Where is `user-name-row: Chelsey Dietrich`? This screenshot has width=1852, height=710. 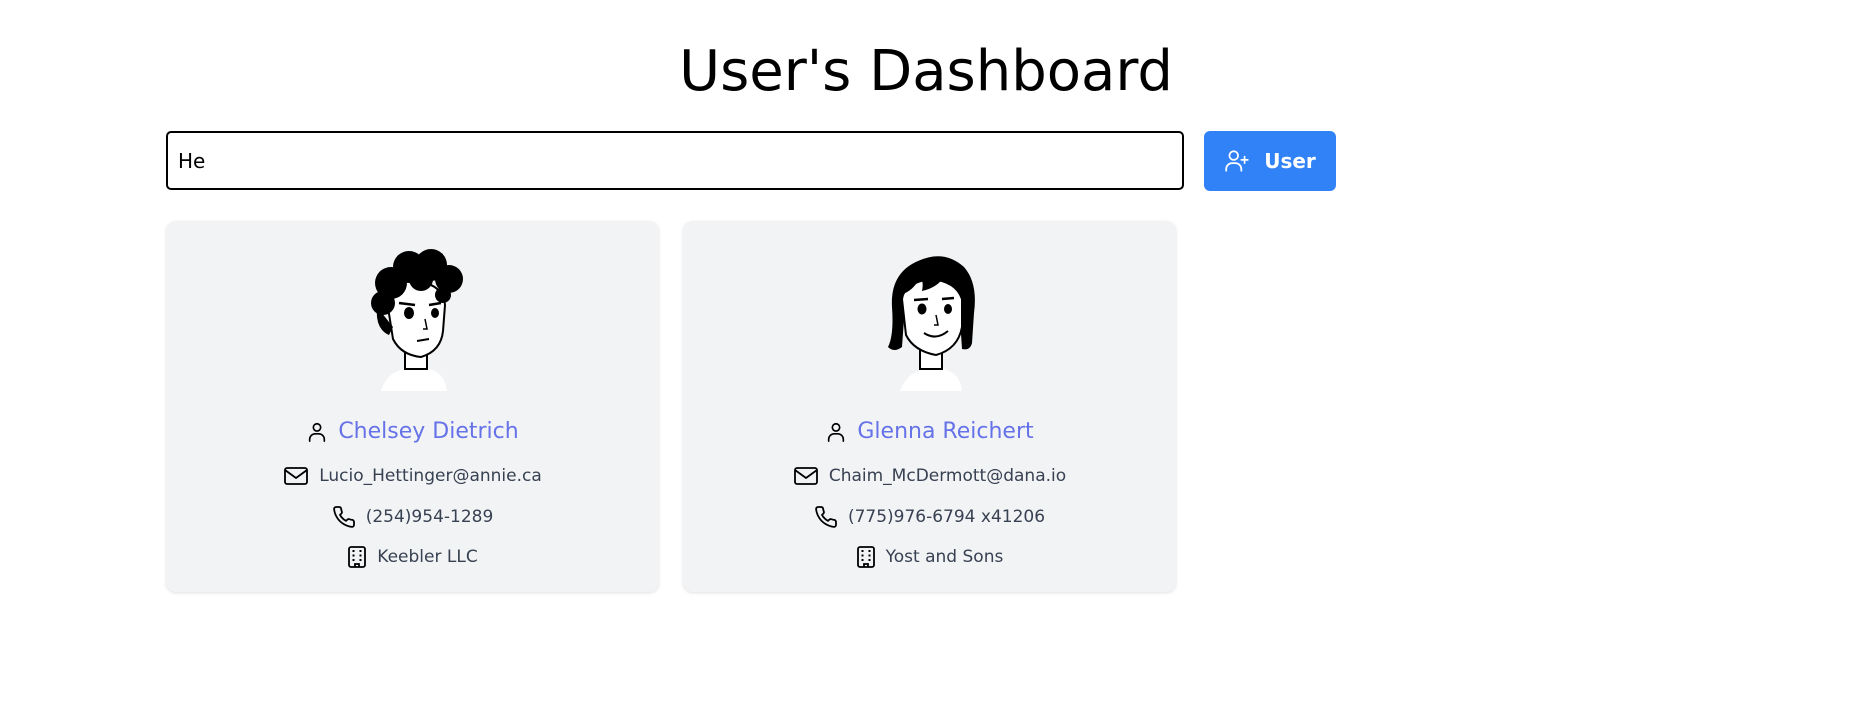
user-name-row: Chelsey Dietrich is located at coordinates (412, 431).